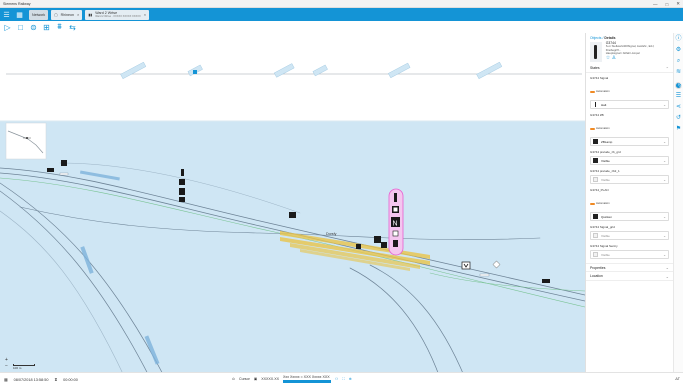 The width and height of the screenshot is (683, 388). I want to click on tab-label: Network, so click(39, 14).